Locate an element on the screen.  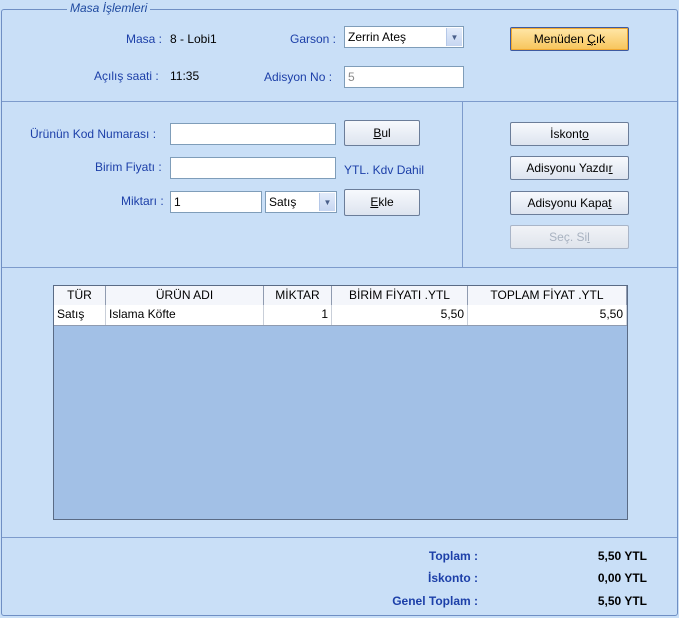
cell-tur: Satış is located at coordinates (80, 315).